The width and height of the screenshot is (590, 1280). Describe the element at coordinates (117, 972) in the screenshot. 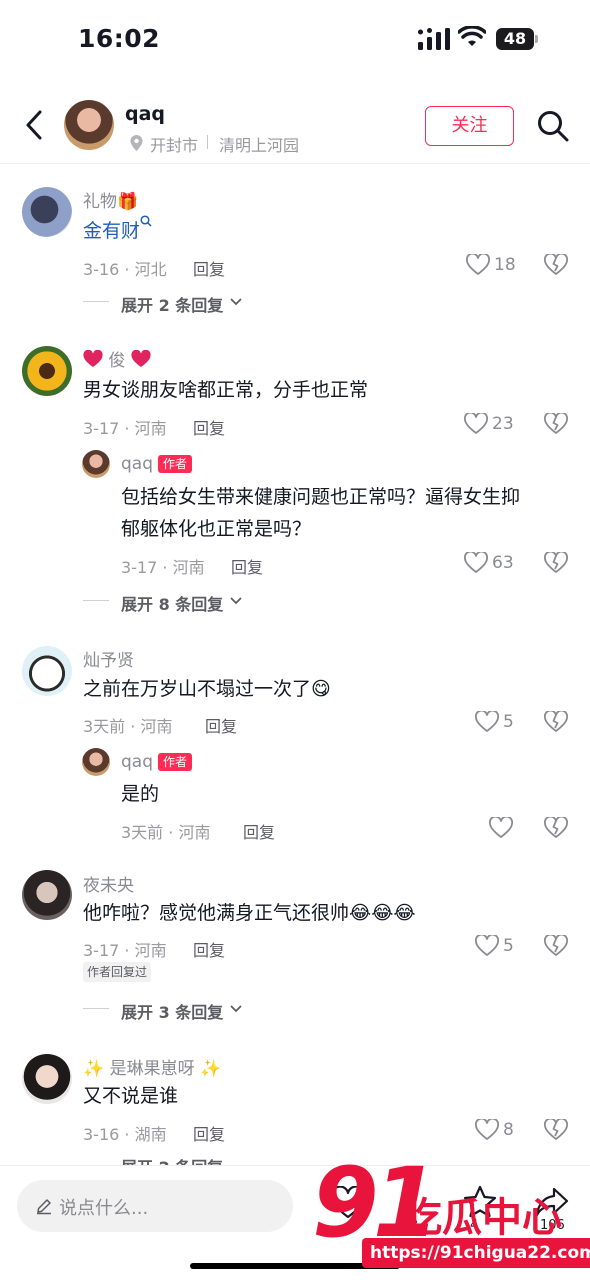

I see `author-replied-badge: 作者回复过` at that location.